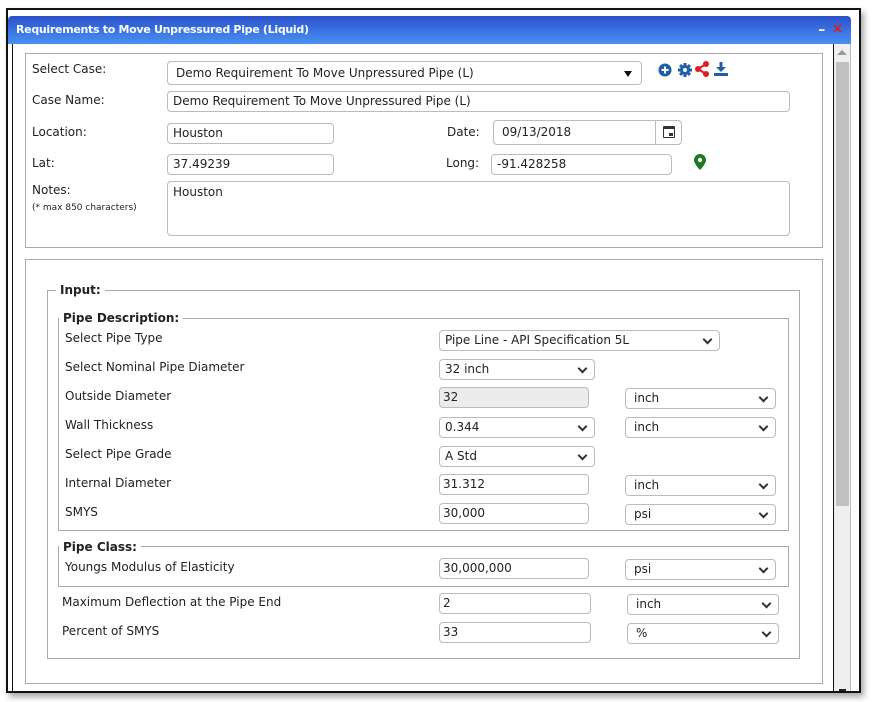 The width and height of the screenshot is (875, 702). Describe the element at coordinates (250, 133) in the screenshot. I see `location-input: Houston` at that location.